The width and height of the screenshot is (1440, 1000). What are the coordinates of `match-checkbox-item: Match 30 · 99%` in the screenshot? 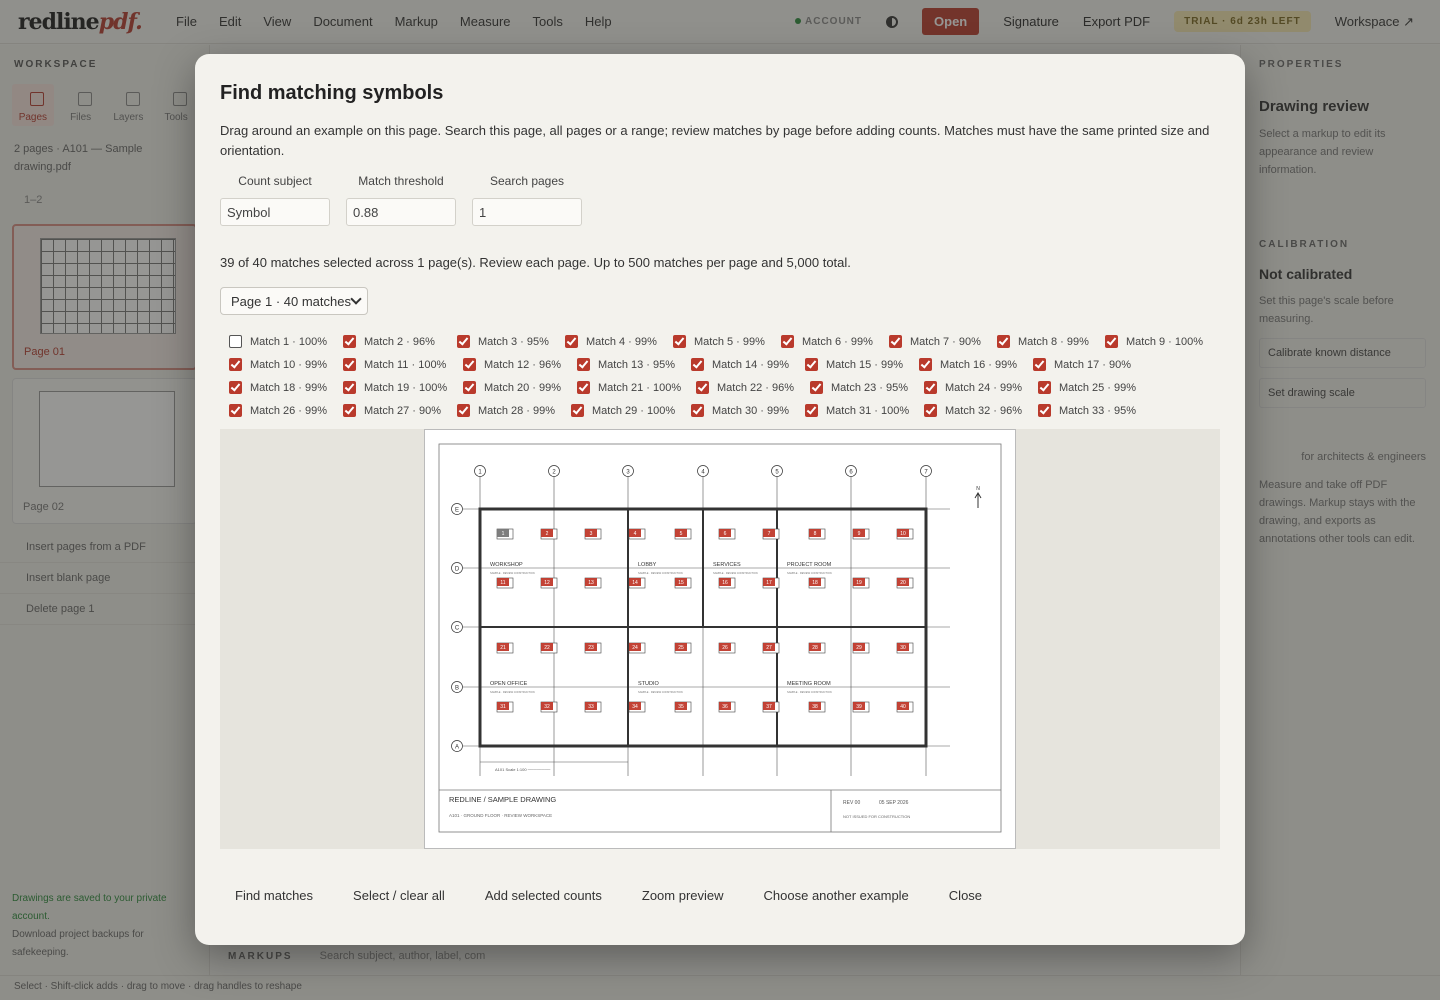 It's located at (740, 410).